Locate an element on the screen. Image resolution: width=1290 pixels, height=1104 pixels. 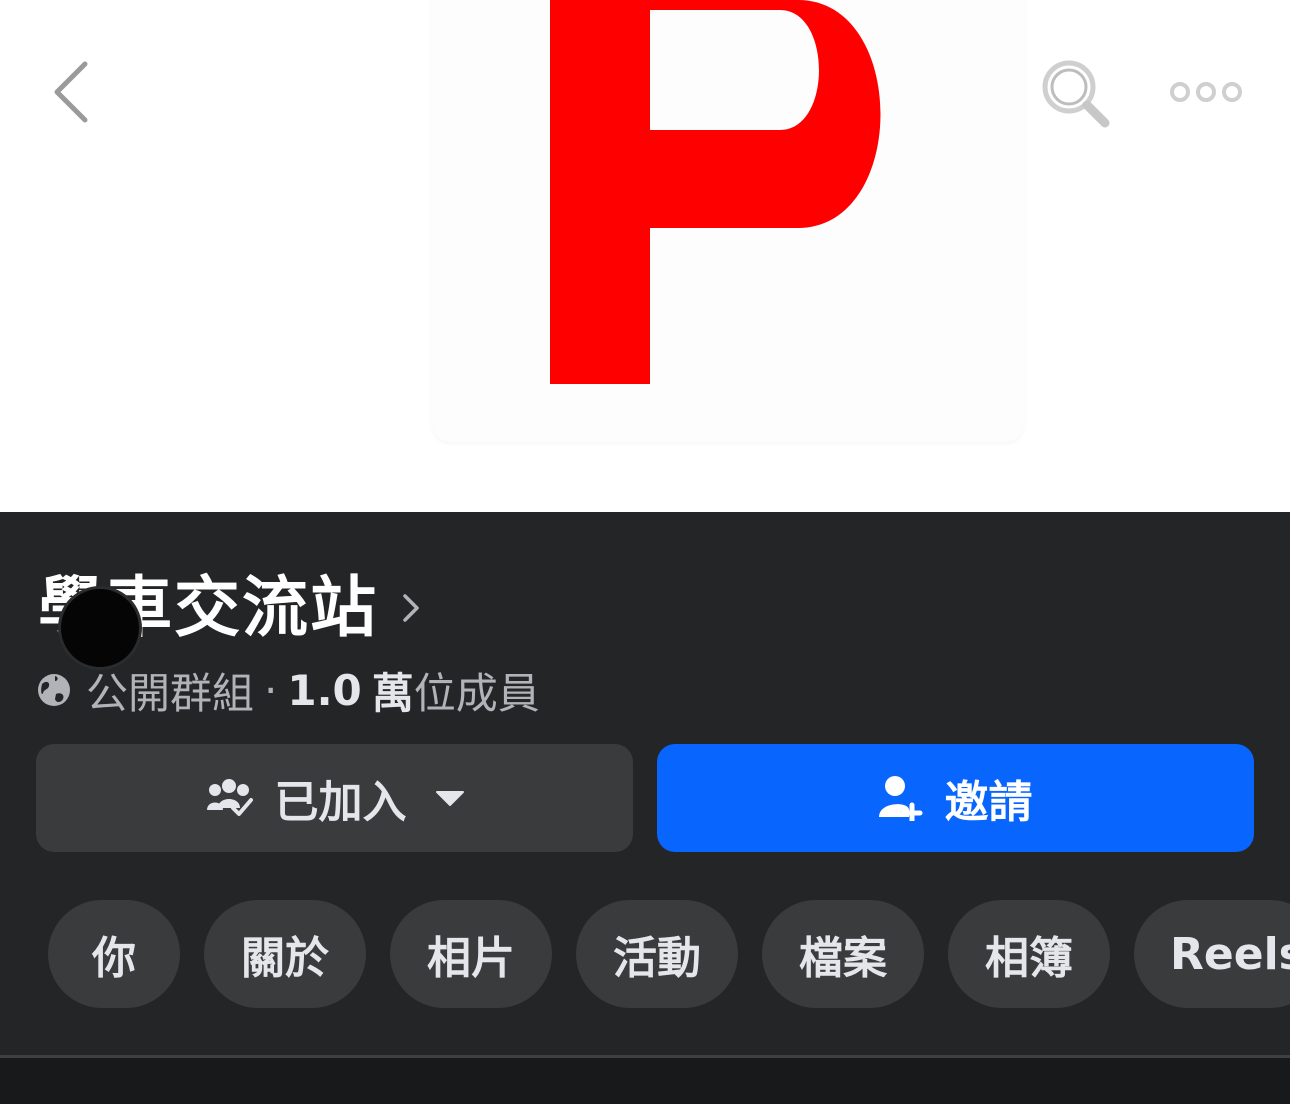
joined-label: 已加入 is located at coordinates (340, 802).